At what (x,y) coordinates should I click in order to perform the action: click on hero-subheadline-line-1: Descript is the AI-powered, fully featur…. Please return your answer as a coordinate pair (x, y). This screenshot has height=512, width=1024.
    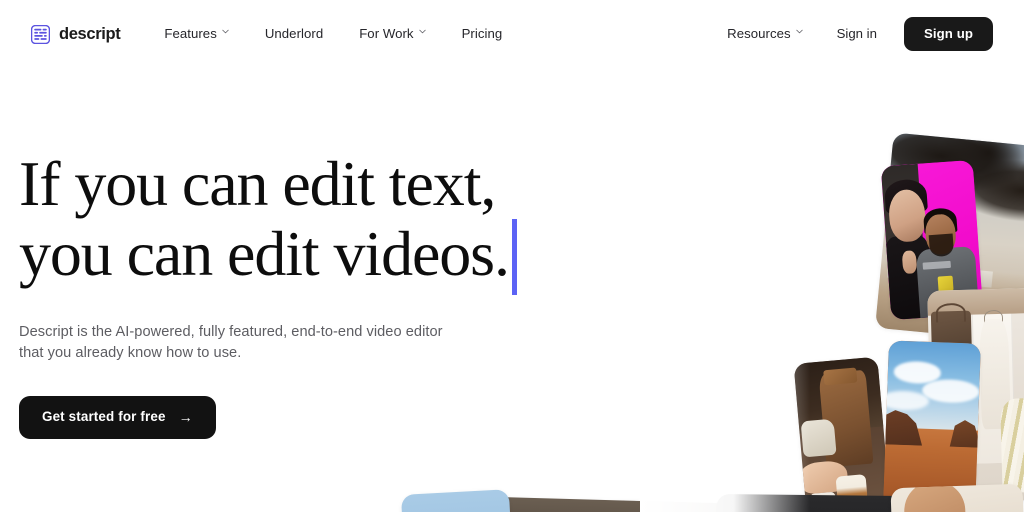
    Looking at the image, I should click on (231, 331).